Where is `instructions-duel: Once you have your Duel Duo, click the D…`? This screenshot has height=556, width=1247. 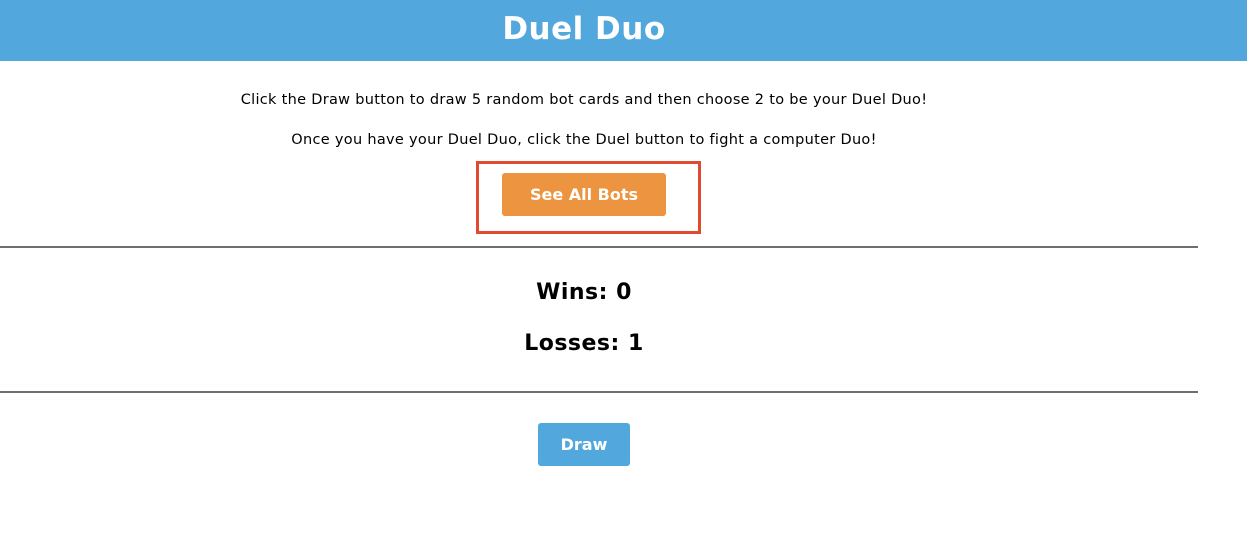 instructions-duel: Once you have your Duel Duo, click the D… is located at coordinates (584, 140).